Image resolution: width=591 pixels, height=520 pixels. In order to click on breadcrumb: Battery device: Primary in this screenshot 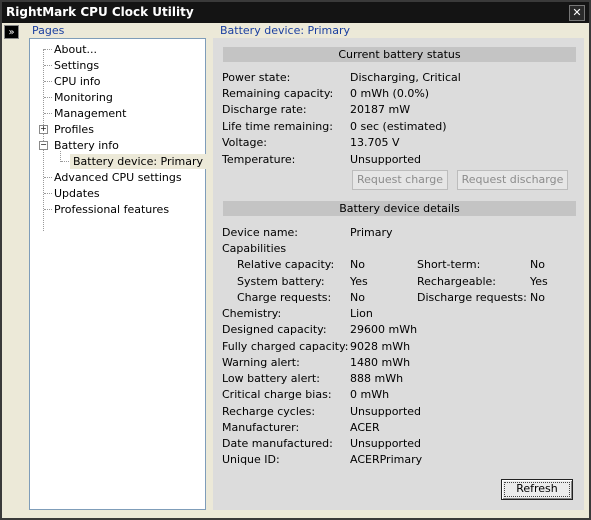, I will do `click(285, 30)`.